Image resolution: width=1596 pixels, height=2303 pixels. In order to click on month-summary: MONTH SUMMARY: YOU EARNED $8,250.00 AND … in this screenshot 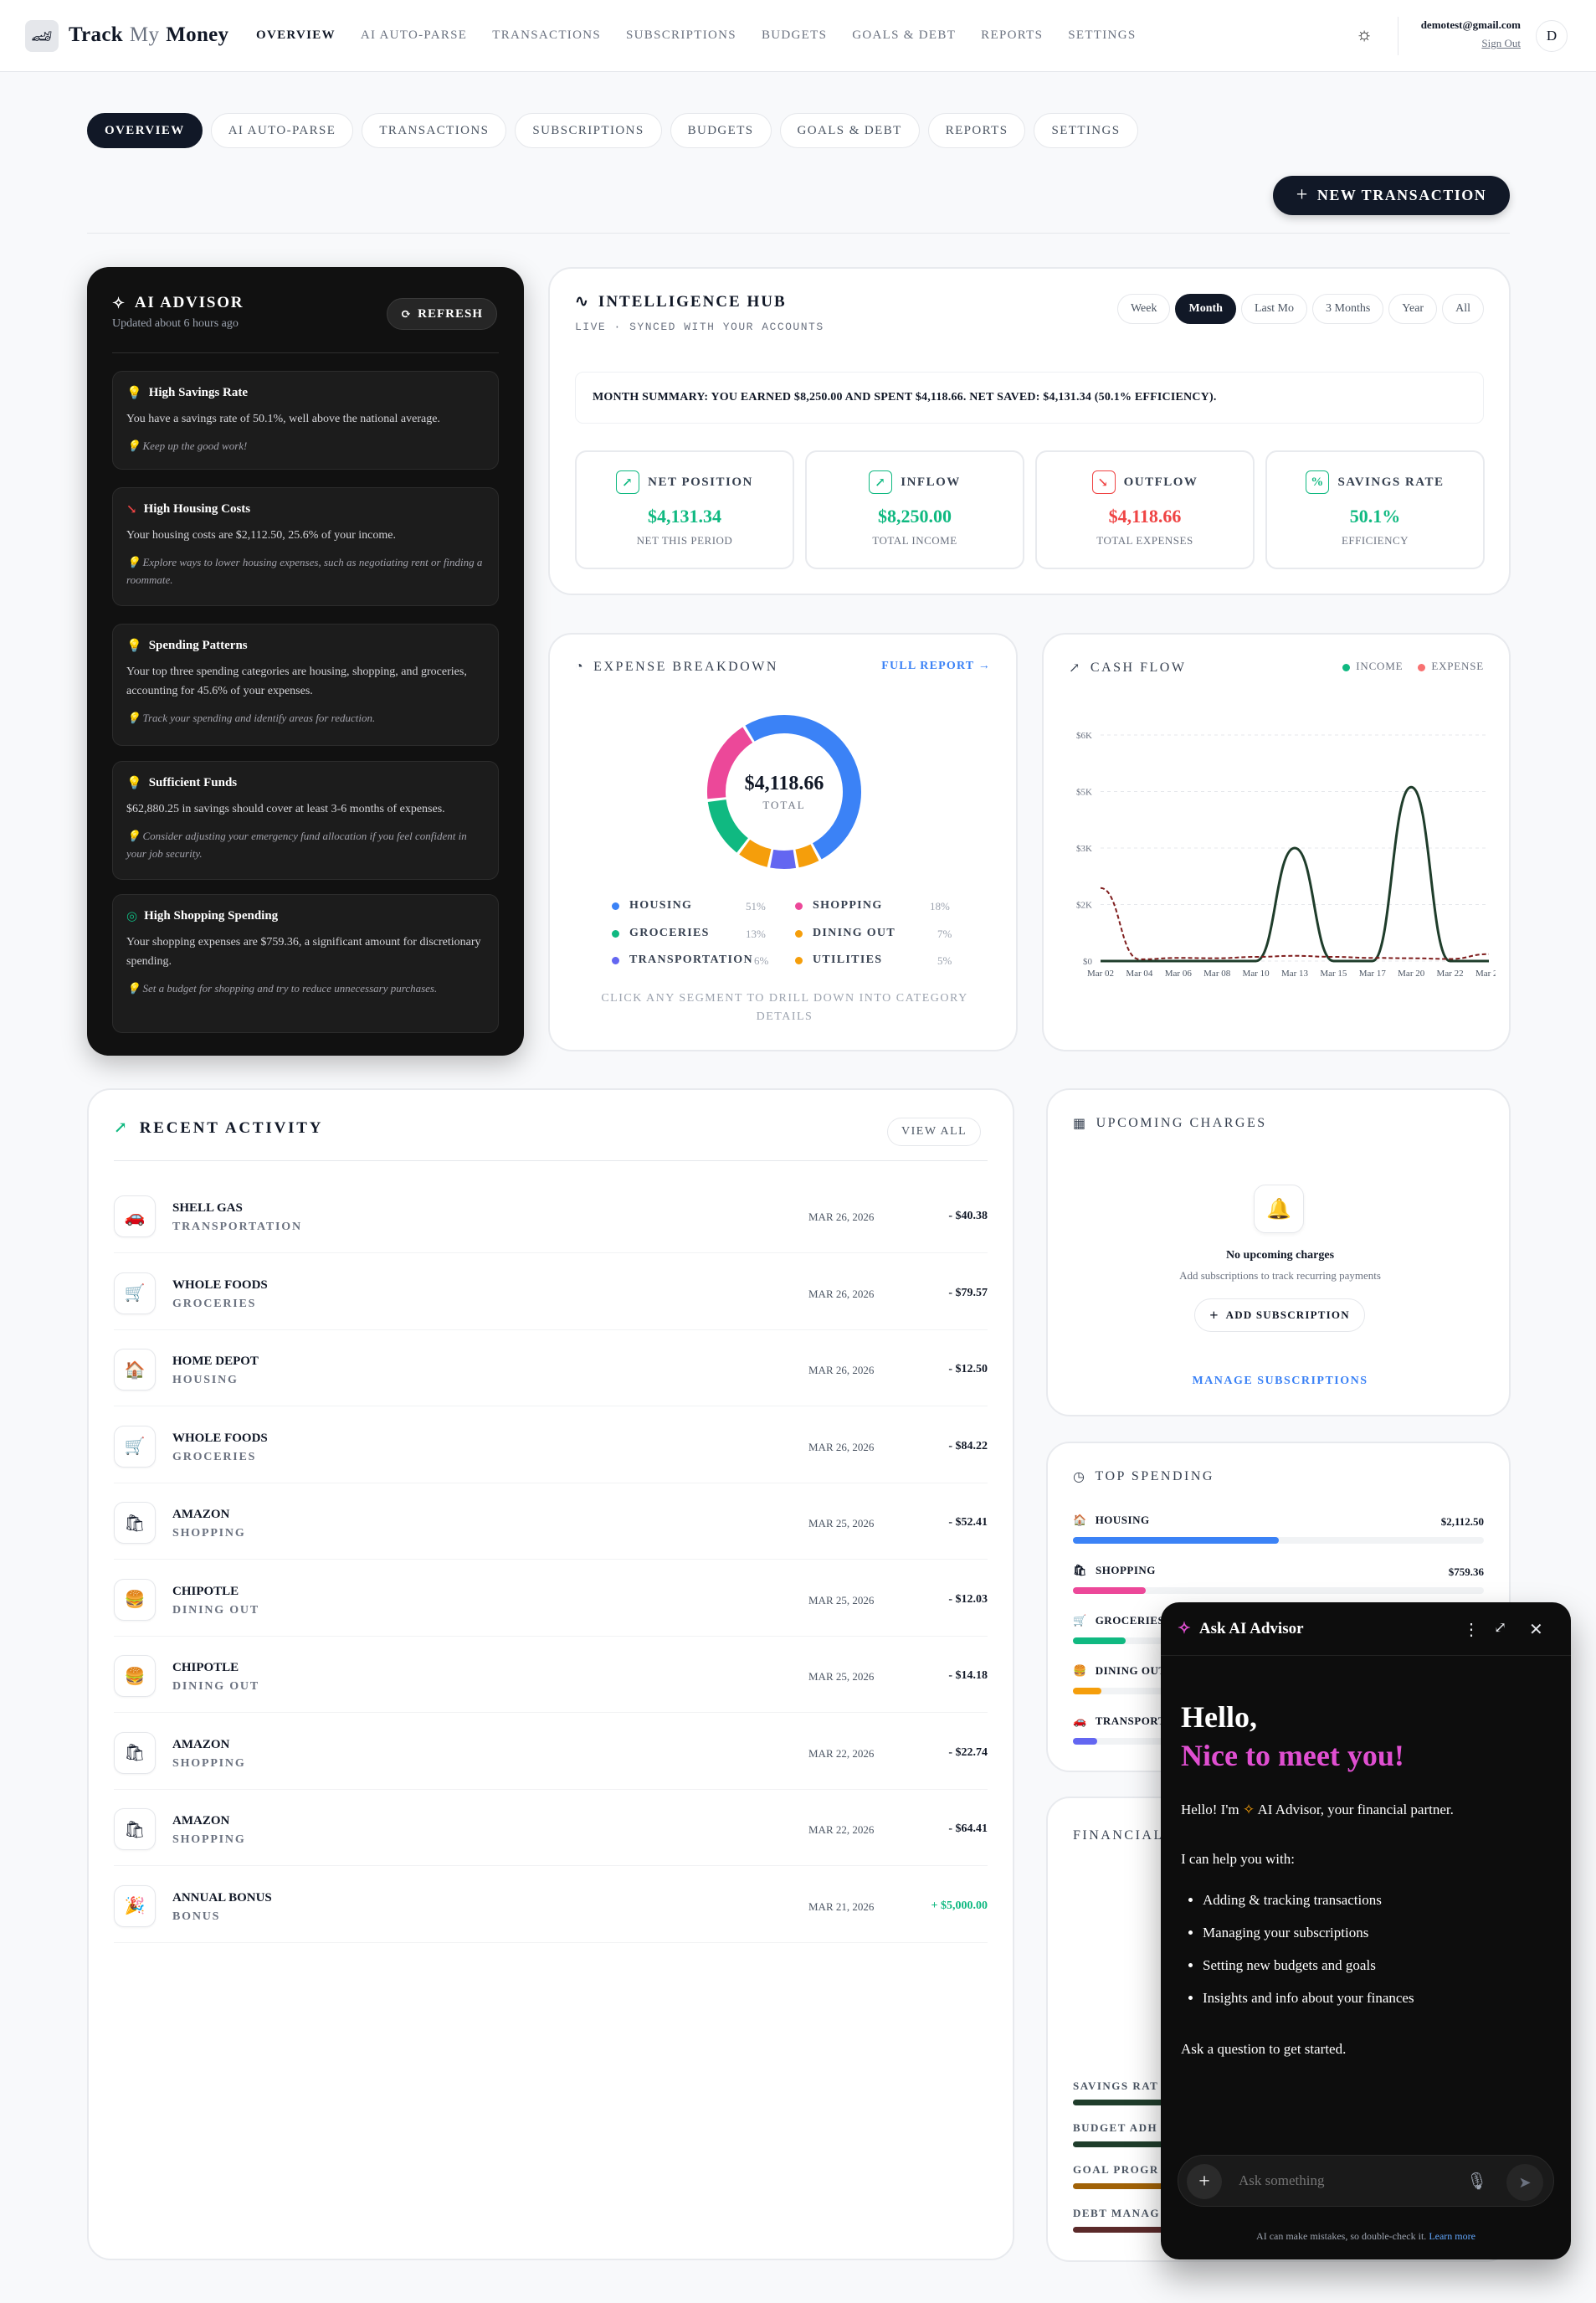, I will do `click(1029, 398)`.